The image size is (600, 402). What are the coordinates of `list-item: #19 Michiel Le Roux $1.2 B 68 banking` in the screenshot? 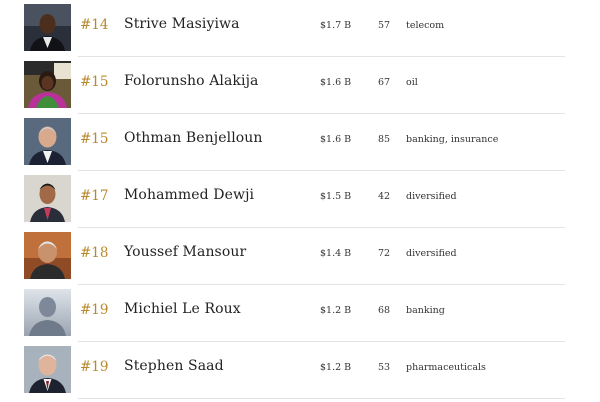 It's located at (300, 313).